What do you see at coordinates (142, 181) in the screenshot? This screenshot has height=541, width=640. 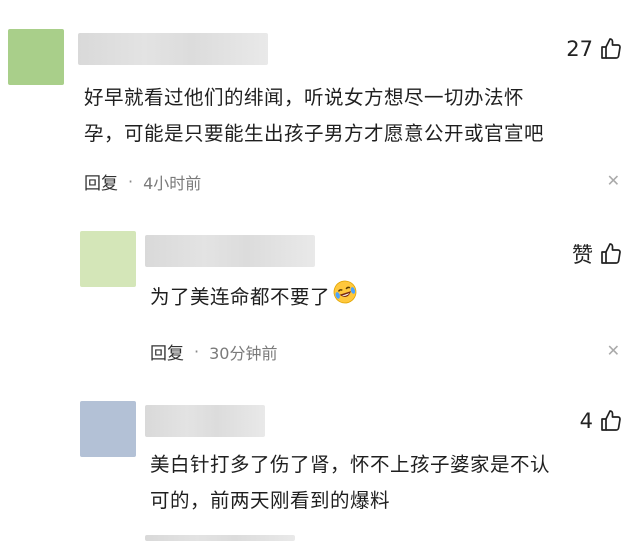 I see `comment-meta: 回复 · 4小时前` at bounding box center [142, 181].